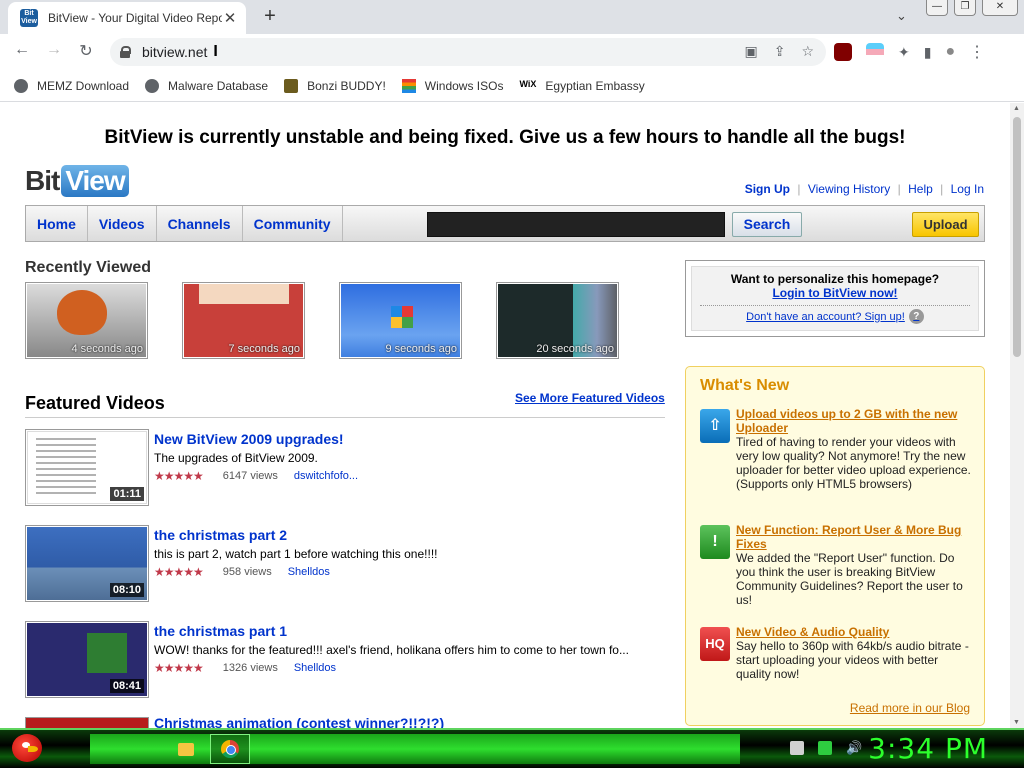 The image size is (1024, 768). What do you see at coordinates (249, 439) in the screenshot?
I see `video-title-link: New BitView 2009 upgrades!` at bounding box center [249, 439].